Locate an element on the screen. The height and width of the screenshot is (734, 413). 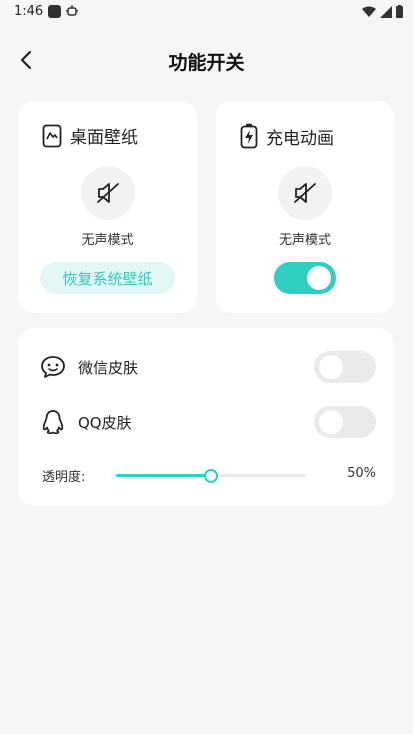
wifi-icon is located at coordinates (369, 11).